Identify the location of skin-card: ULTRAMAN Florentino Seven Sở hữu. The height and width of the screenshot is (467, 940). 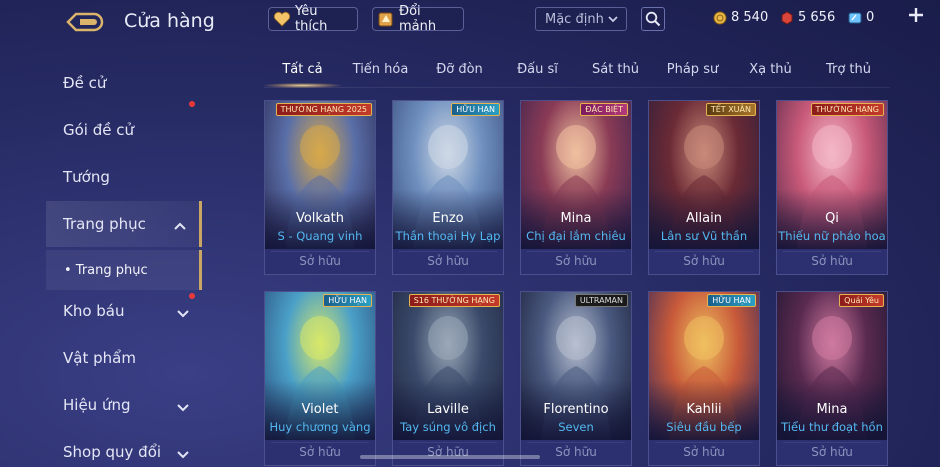
(576, 378).